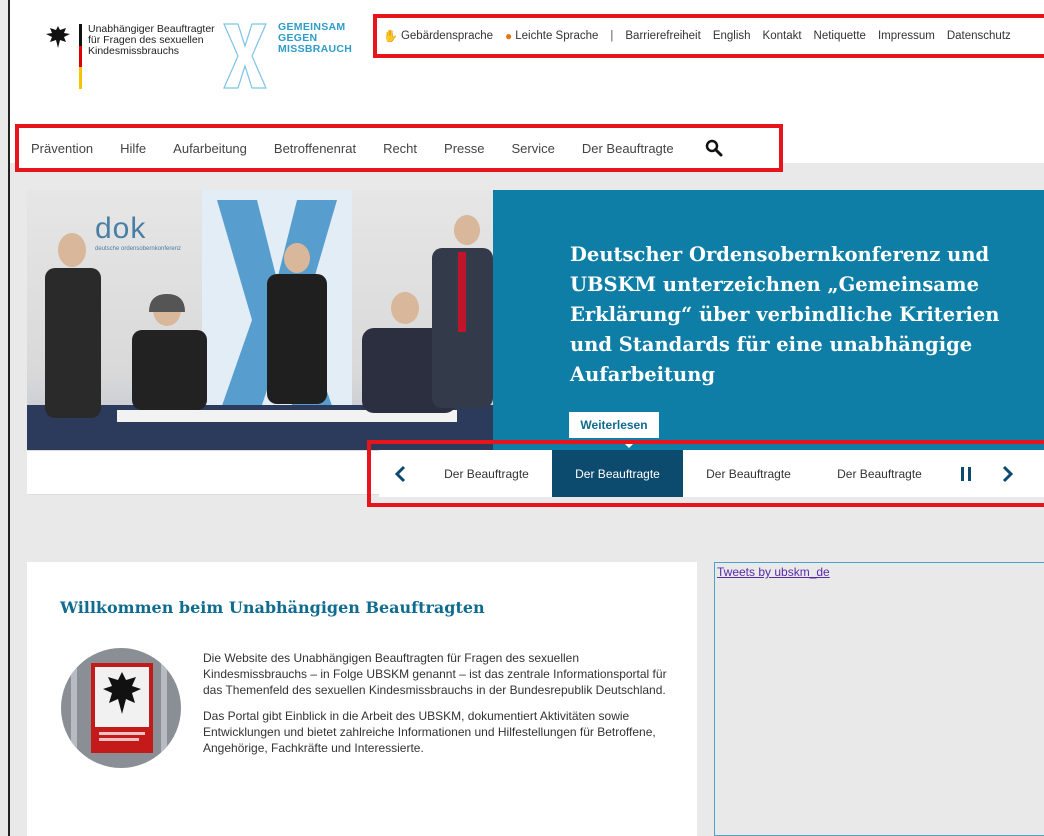 The height and width of the screenshot is (836, 1044). Describe the element at coordinates (286, 56) in the screenshot. I see `campaign-logo: GEMEINSAM GEGEN MISSBRAUCH` at that location.